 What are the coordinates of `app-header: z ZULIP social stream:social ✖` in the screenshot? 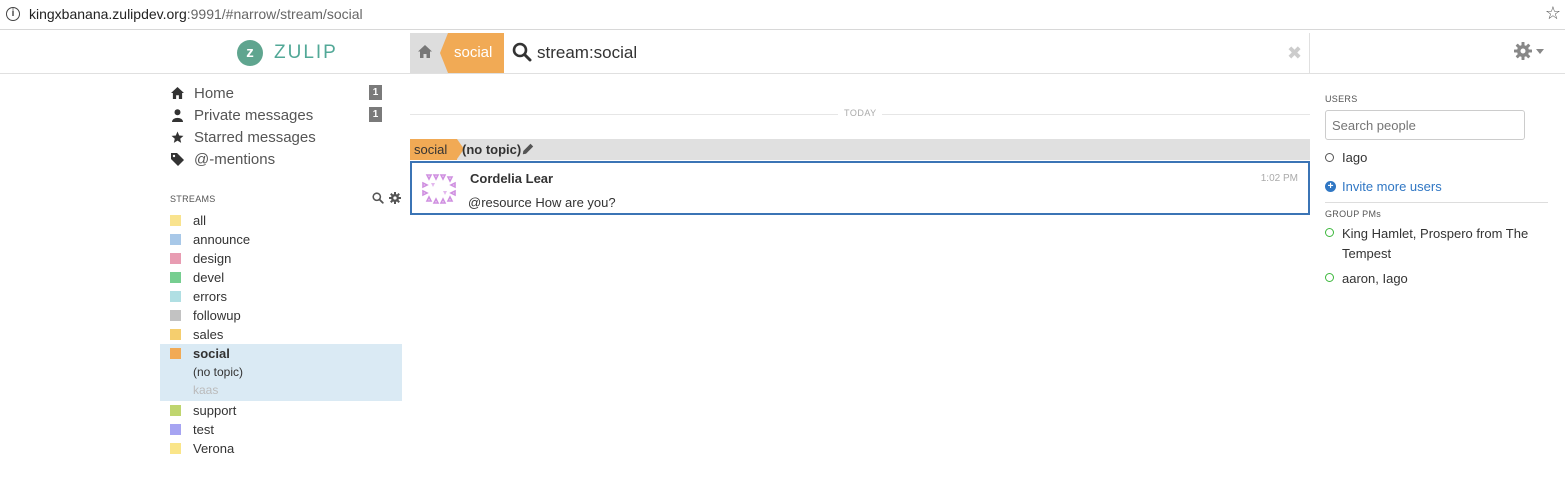 It's located at (782, 53).